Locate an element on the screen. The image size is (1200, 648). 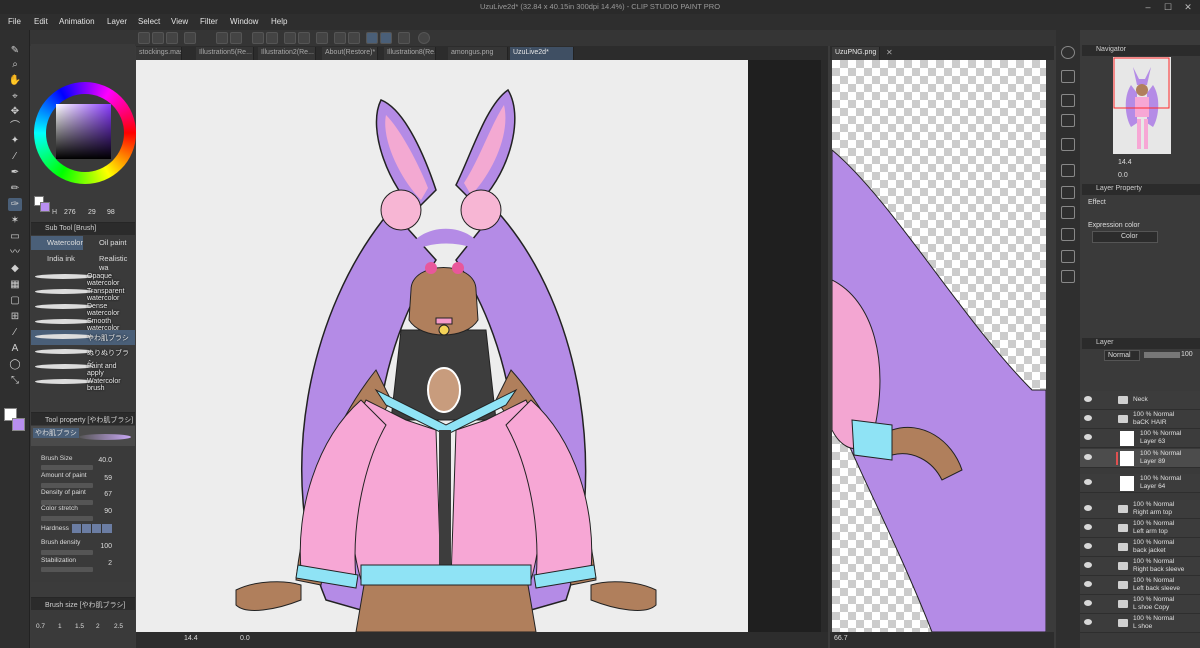
undo-icon is located at coordinates (222, 38).